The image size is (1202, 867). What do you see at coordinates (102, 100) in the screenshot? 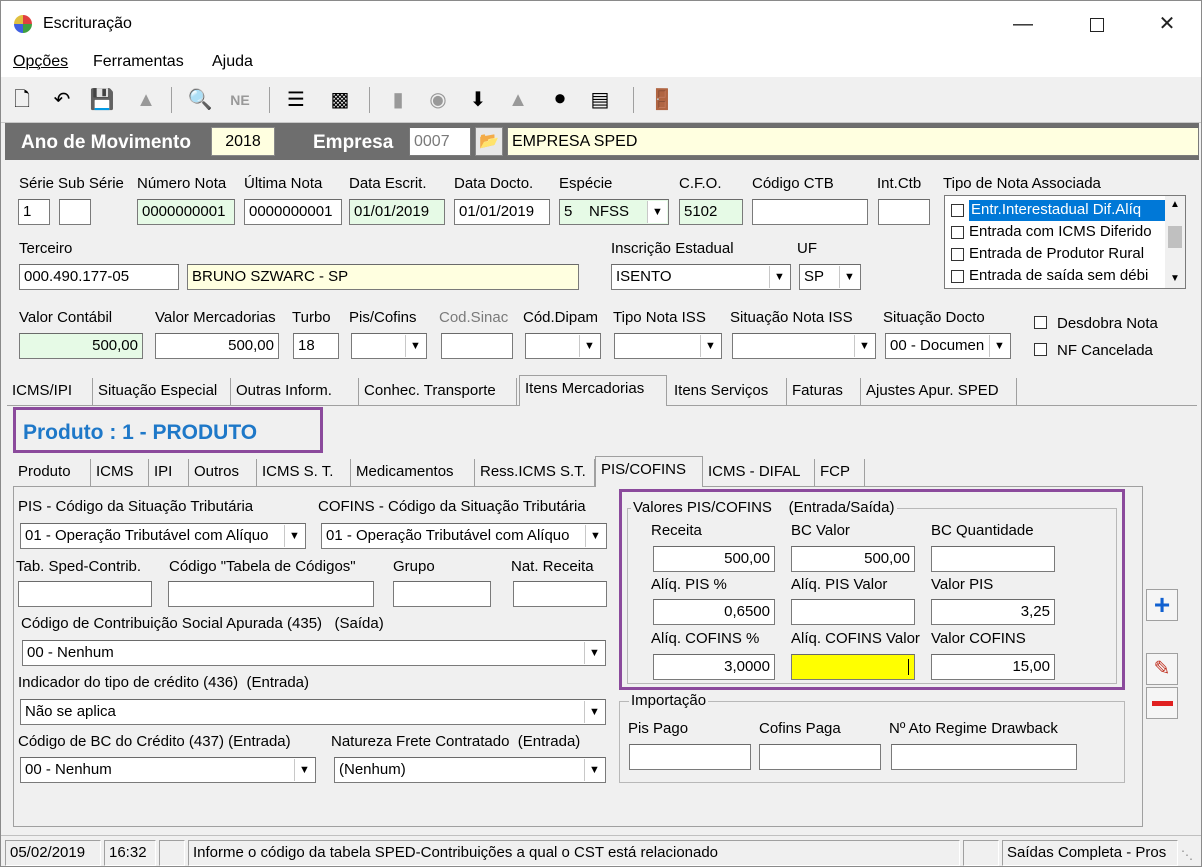
I see `save-icon: 💾` at bounding box center [102, 100].